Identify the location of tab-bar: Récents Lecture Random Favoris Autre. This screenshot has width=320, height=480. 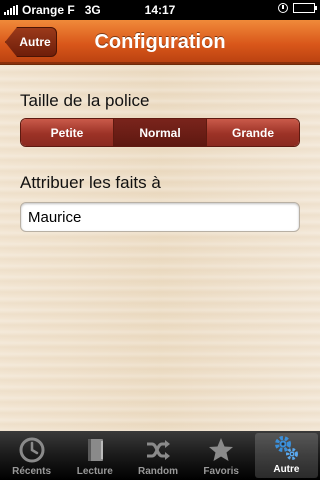
(160, 455).